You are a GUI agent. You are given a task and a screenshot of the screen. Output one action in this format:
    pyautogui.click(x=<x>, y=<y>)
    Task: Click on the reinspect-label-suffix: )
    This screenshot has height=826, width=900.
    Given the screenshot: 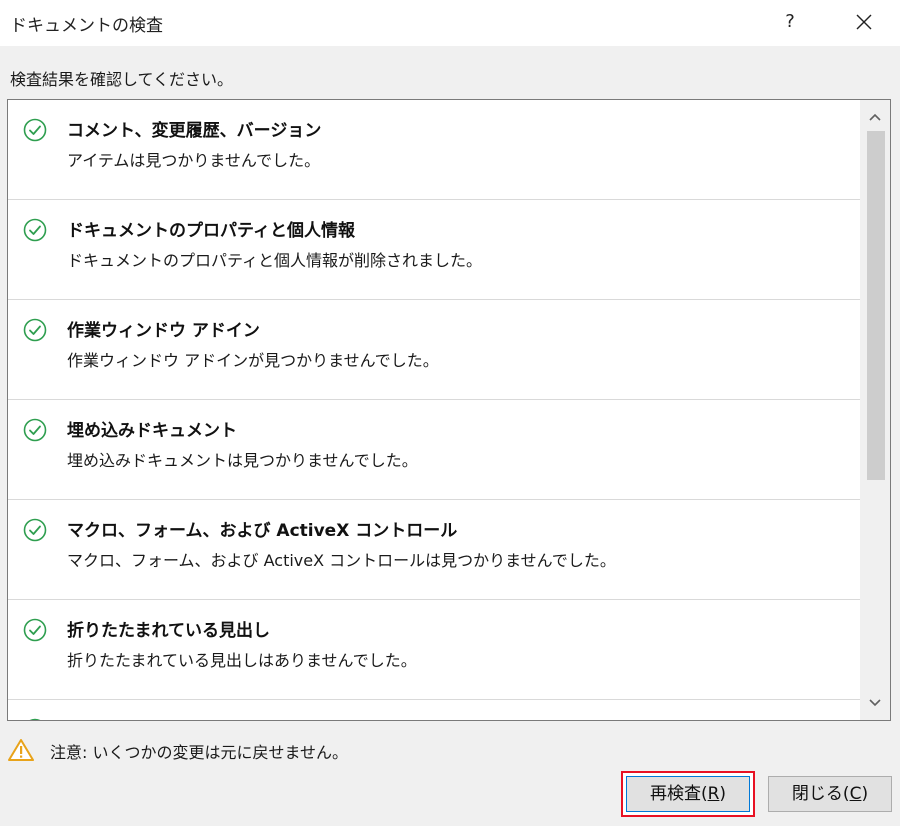 What is the action you would take?
    pyautogui.click(x=723, y=794)
    